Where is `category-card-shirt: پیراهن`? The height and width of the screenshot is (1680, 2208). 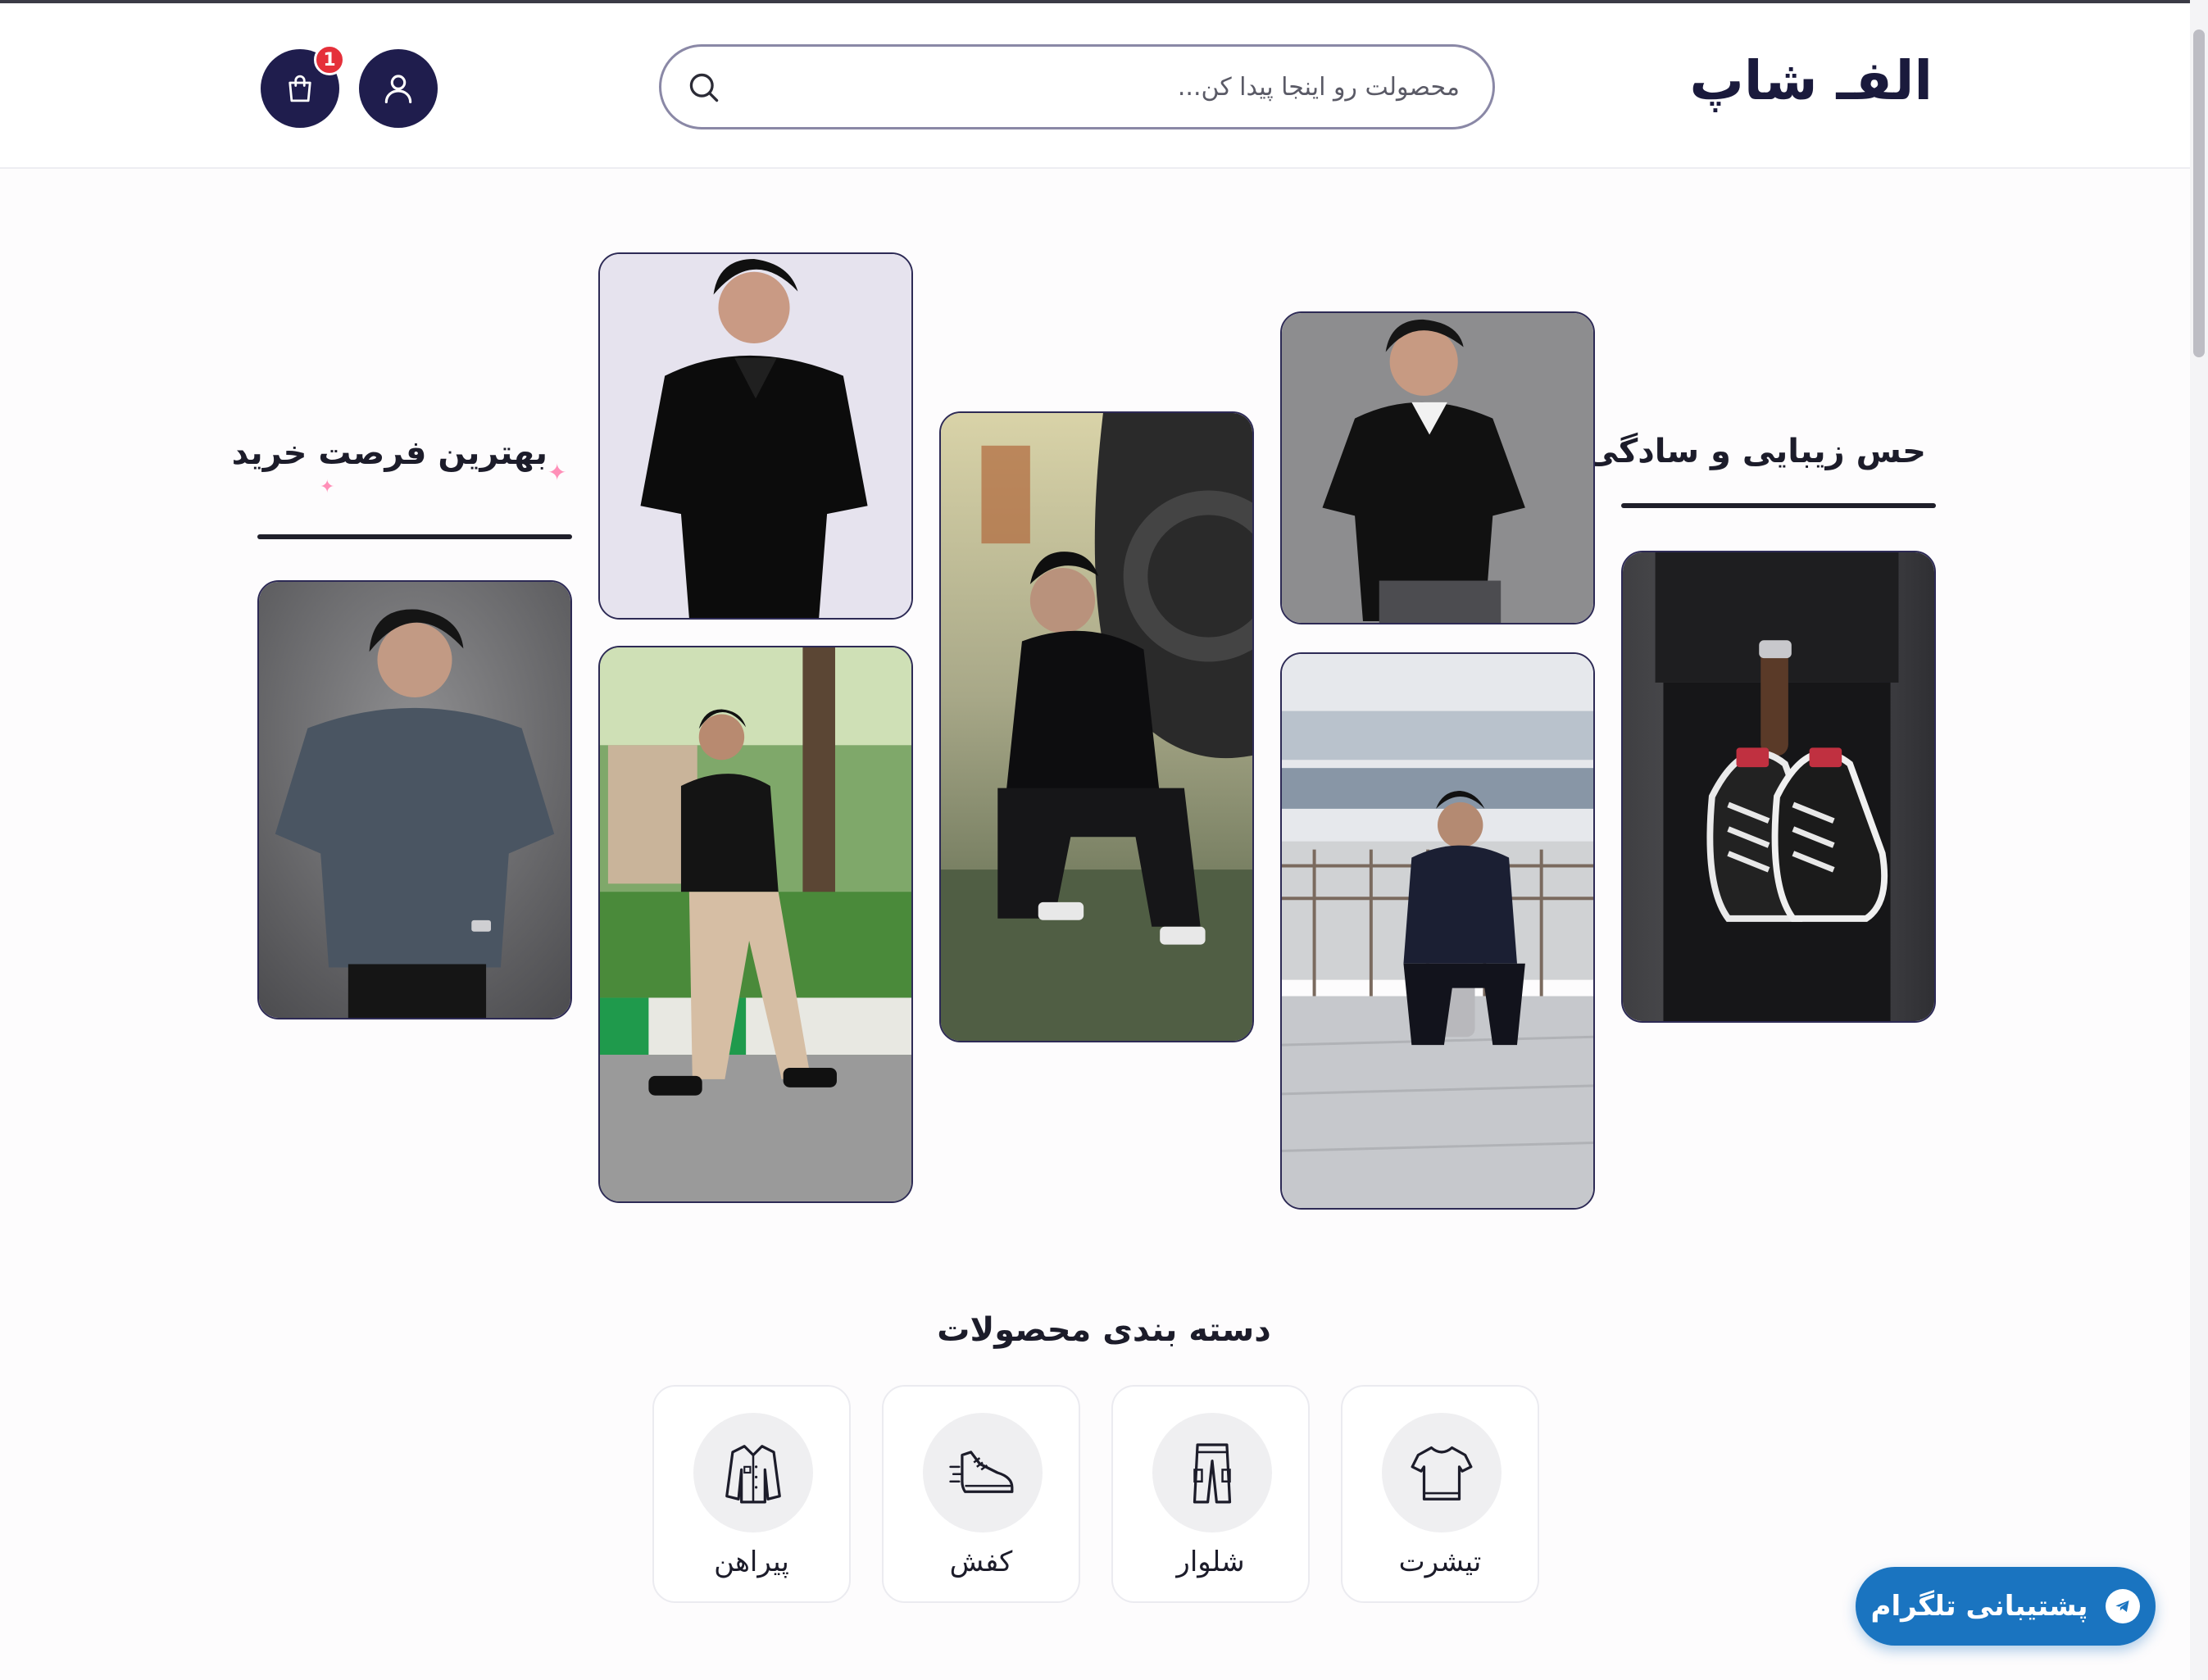
category-card-shirt: پیراهن is located at coordinates (751, 1494).